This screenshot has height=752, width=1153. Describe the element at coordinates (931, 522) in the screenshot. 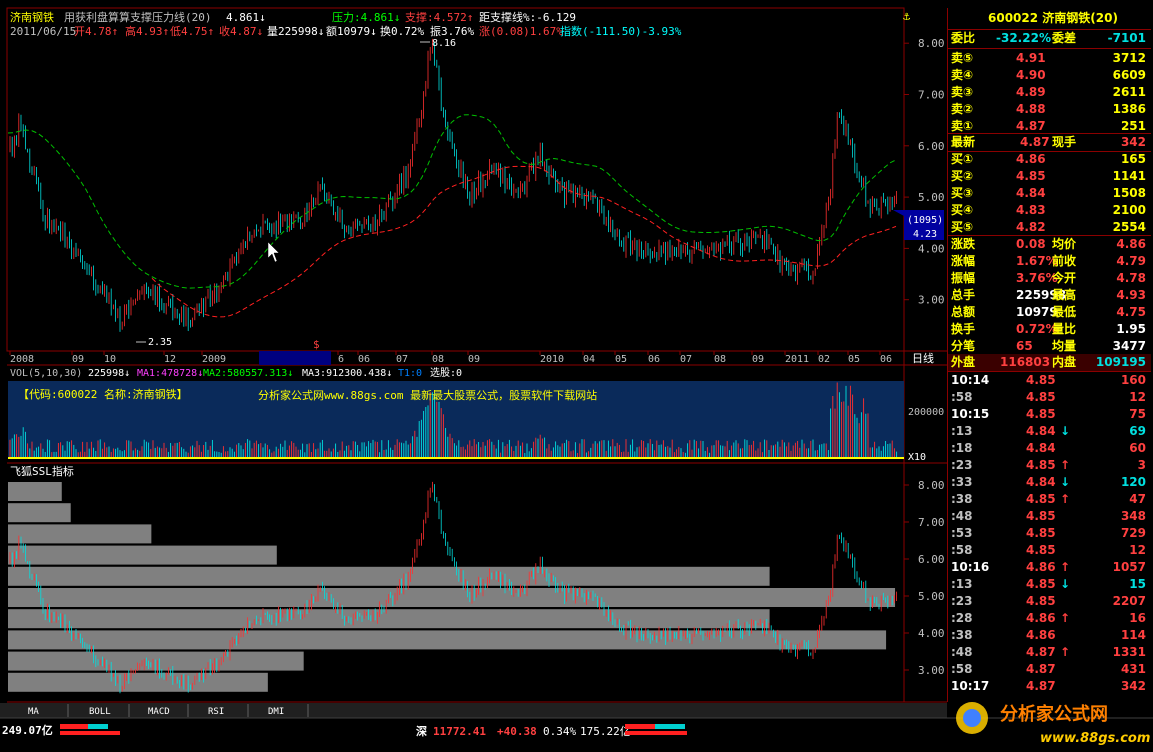

I see `ssl-axis-tick: 7.00` at that location.